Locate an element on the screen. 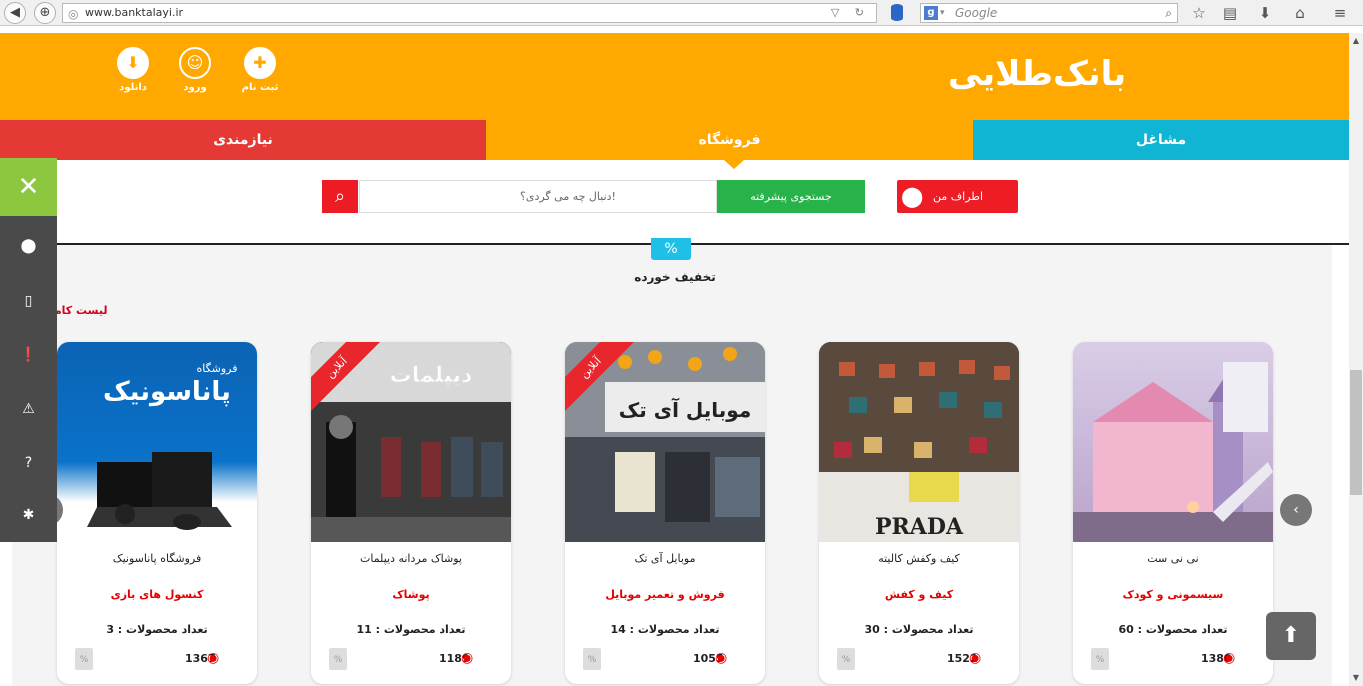  url-actions-icon: ▽ ↻ is located at coordinates (850, 13).